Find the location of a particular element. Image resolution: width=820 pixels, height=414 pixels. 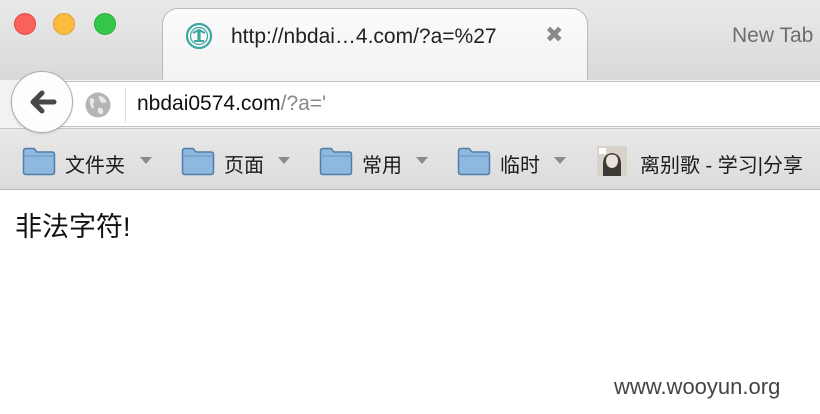

page-message: 非法字符! is located at coordinates (73, 227).